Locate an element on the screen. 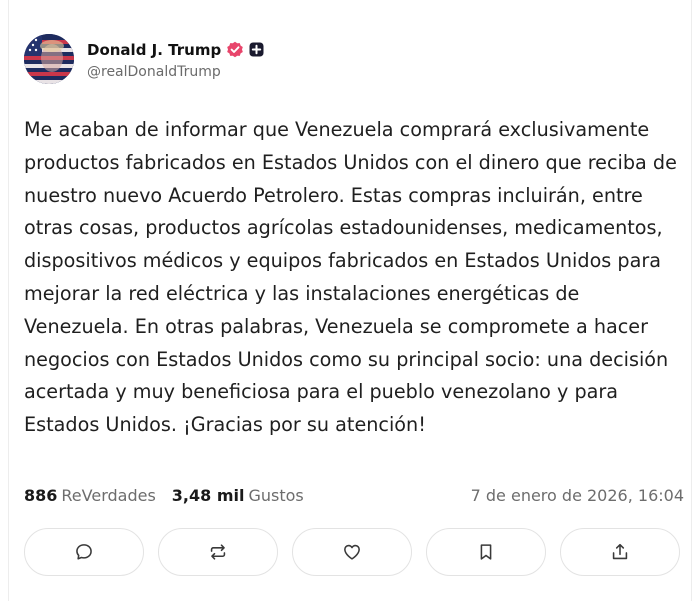  heart-icon is located at coordinates (352, 552).